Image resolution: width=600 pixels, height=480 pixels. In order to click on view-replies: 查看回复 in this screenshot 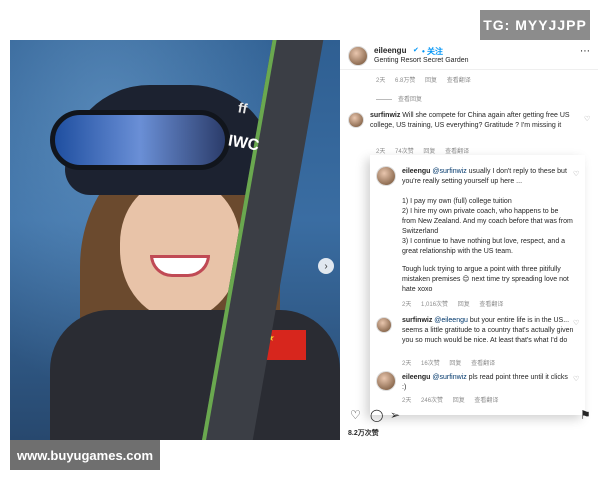, I will do `click(399, 98)`.